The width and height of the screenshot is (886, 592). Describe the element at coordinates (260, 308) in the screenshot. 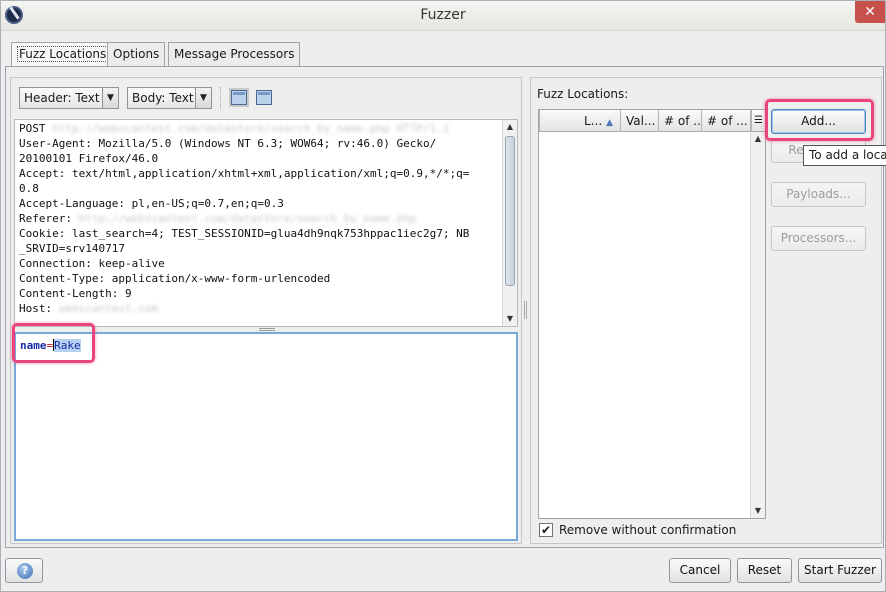

I see `header-line: Host: webscantest.com` at that location.